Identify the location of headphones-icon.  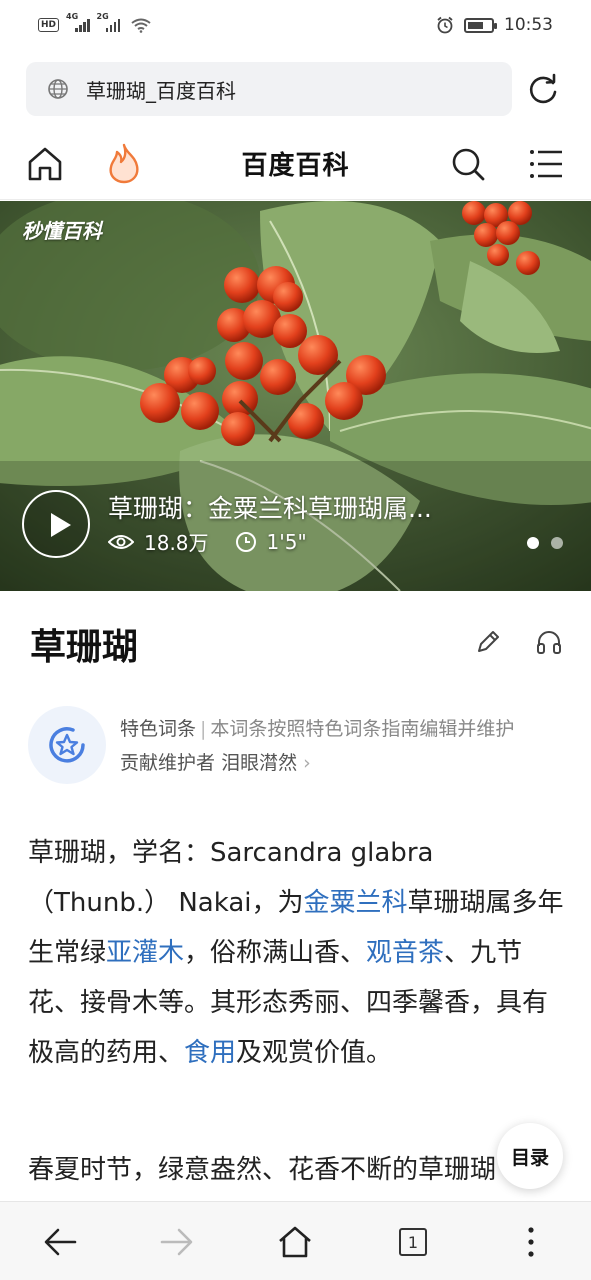
(549, 642).